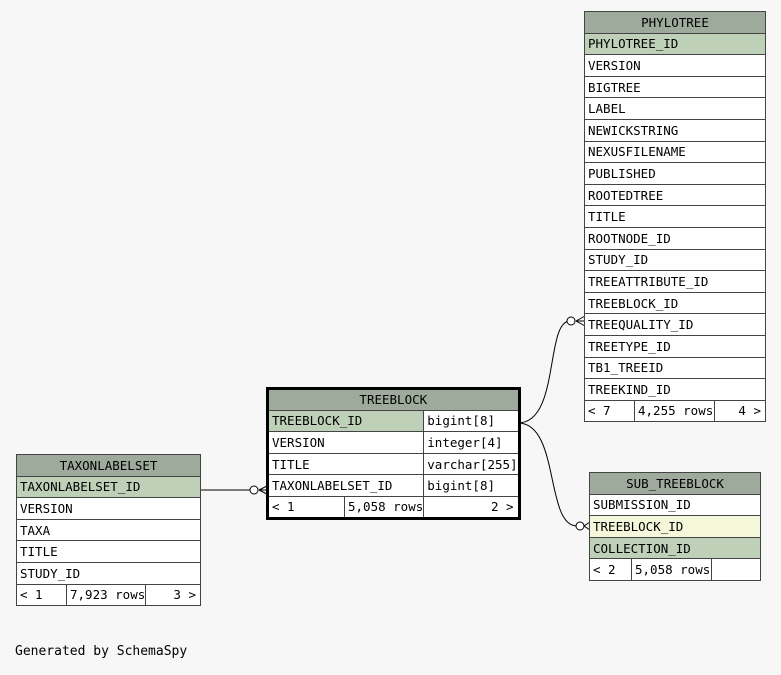  What do you see at coordinates (106, 595) in the screenshot?
I see `row-count: 7,923 rows` at bounding box center [106, 595].